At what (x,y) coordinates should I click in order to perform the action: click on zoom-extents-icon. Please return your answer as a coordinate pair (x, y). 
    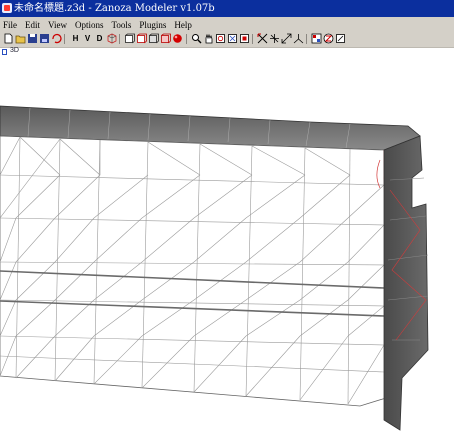
    Looking at the image, I should click on (232, 38).